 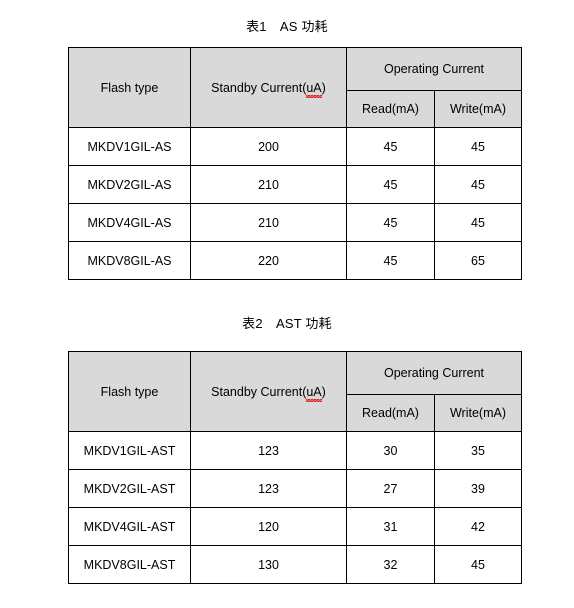 I want to click on cell-read: 30, so click(x=390, y=450).